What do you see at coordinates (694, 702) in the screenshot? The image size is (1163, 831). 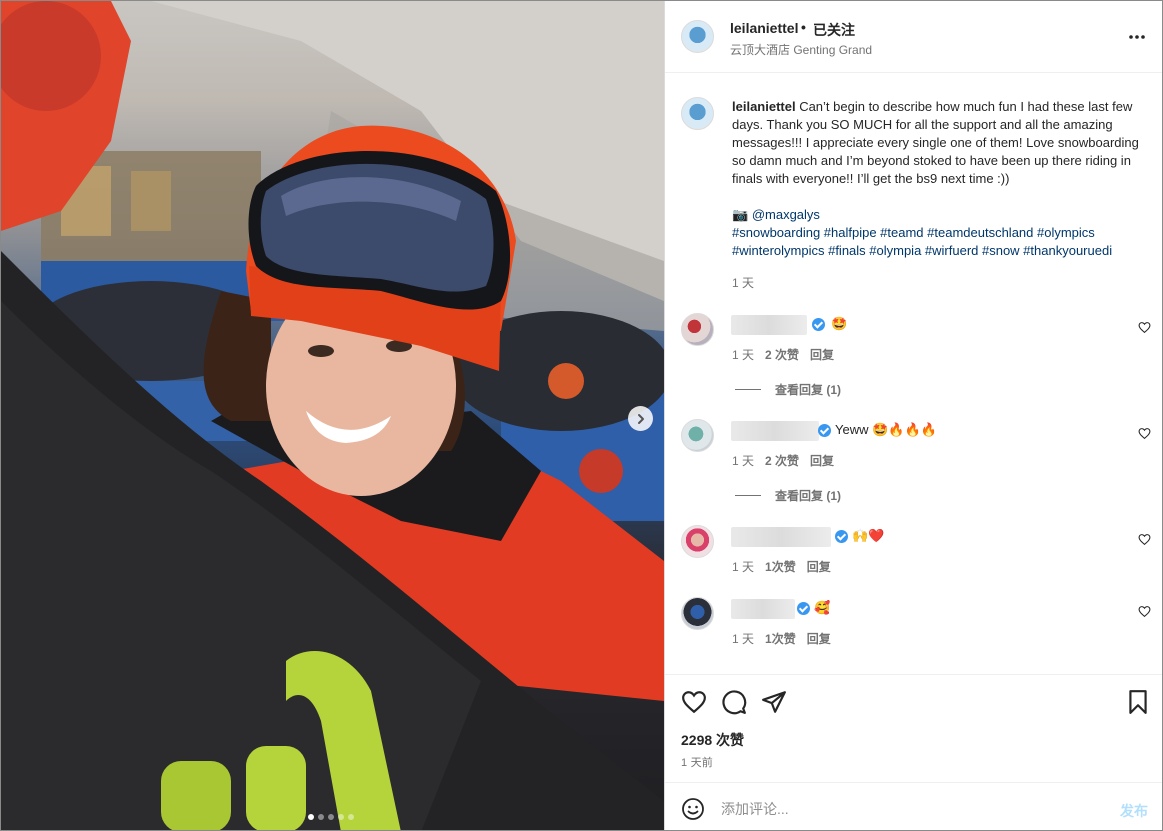 I see `heart-icon` at bounding box center [694, 702].